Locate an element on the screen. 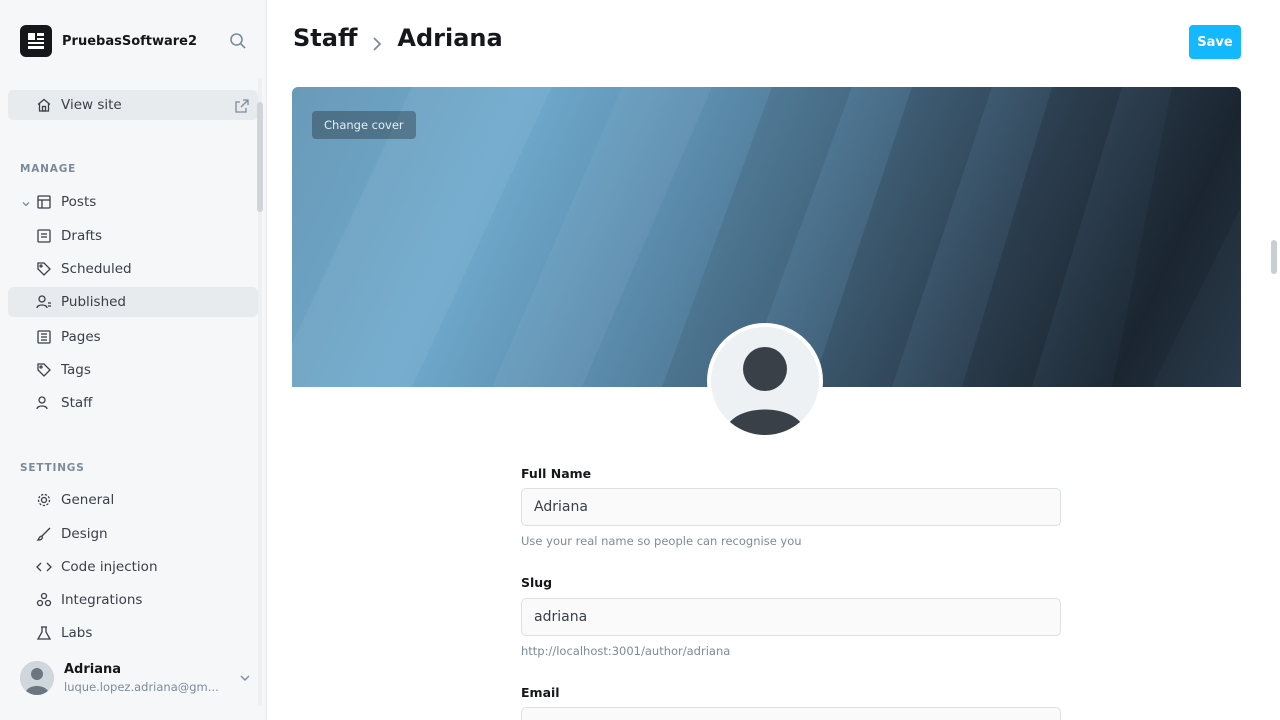 The width and height of the screenshot is (1280, 720). sidebar-item-staff: Staff is located at coordinates (133, 403).